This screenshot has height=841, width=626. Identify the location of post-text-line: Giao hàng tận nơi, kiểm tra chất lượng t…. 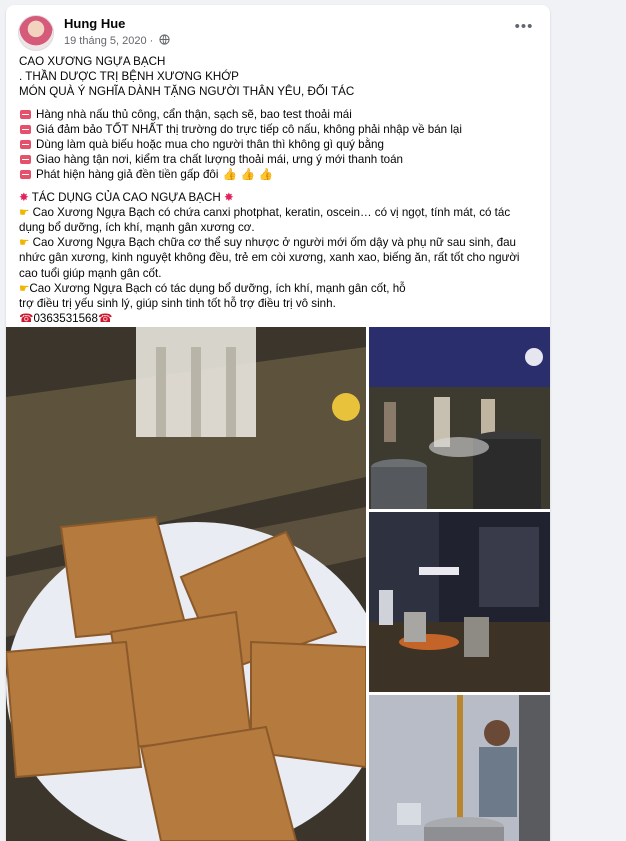
(279, 159).